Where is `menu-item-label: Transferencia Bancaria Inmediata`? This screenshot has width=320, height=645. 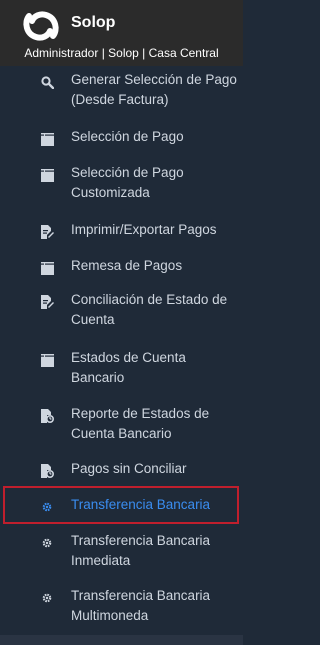 menu-item-label: Transferencia Bancaria Inmediata is located at coordinates (141, 550).